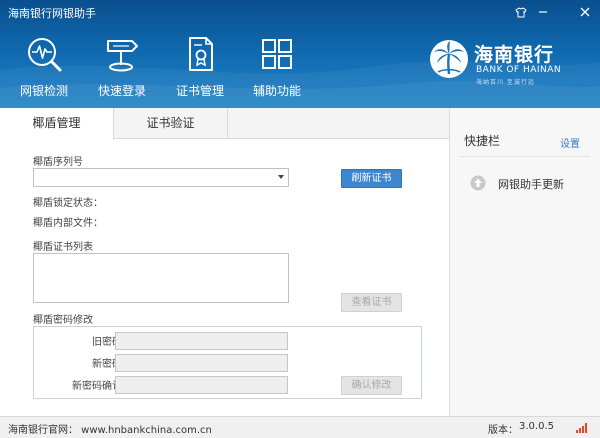 This screenshot has width=600, height=438. Describe the element at coordinates (63, 320) in the screenshot. I see `password-section-label: 椰盾密码修改` at that location.